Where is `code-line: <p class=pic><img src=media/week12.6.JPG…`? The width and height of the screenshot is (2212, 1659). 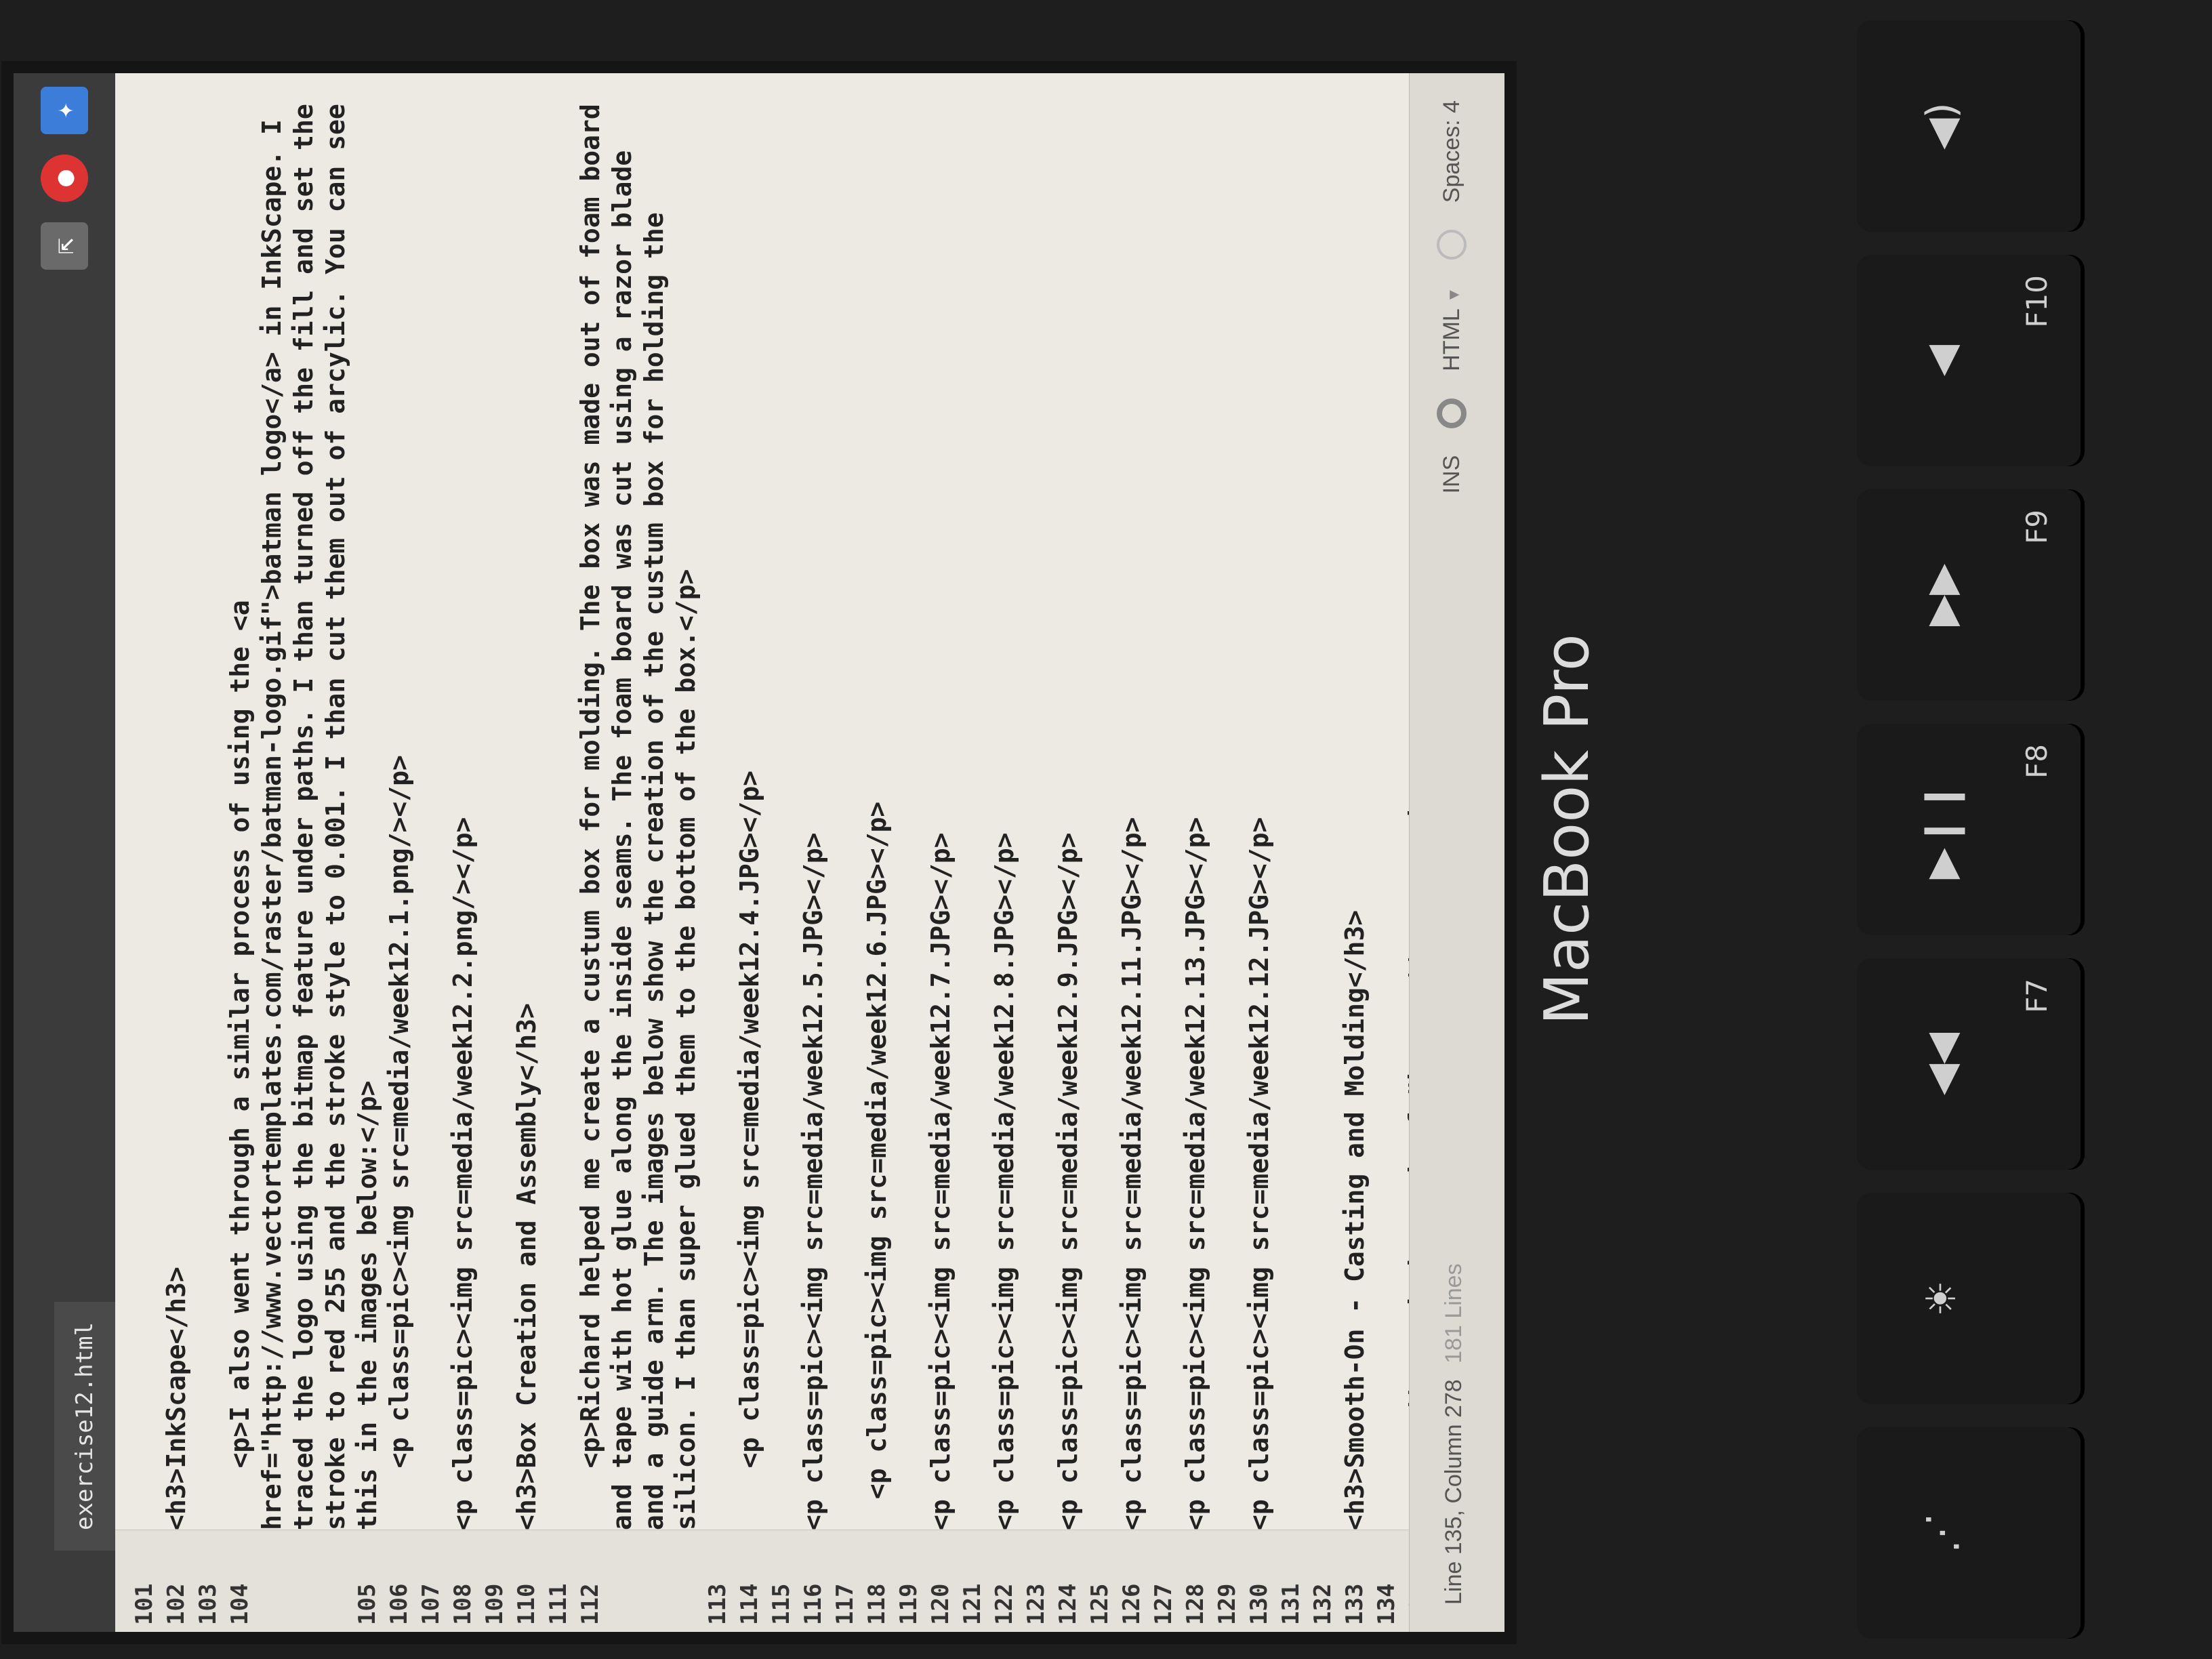 code-line: <p class=pic><img src=media/week12.6.JPG… is located at coordinates (877, 815).